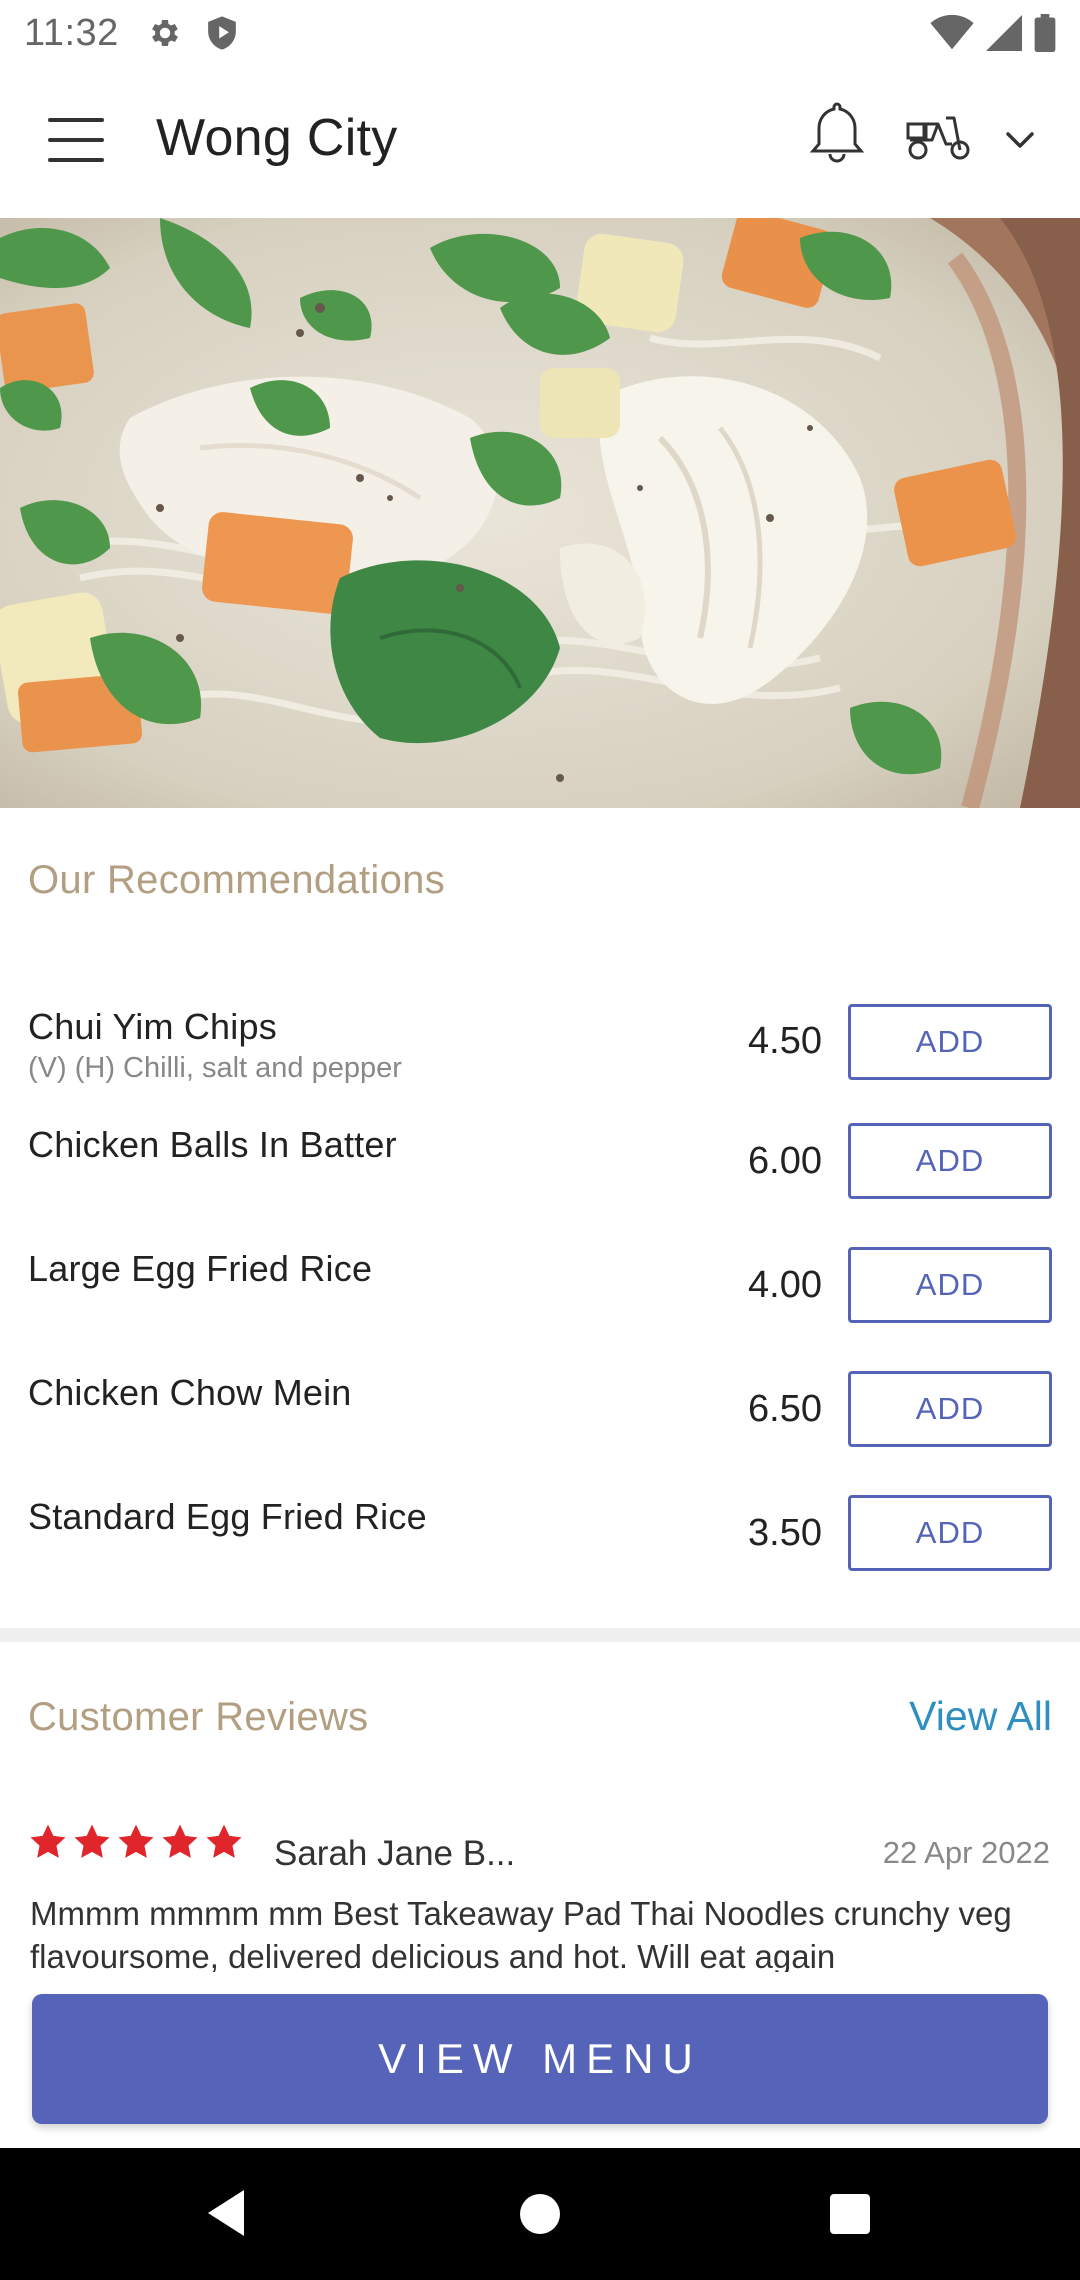 This screenshot has height=2280, width=1080. I want to click on cellular-signal-icon, so click(1004, 33).